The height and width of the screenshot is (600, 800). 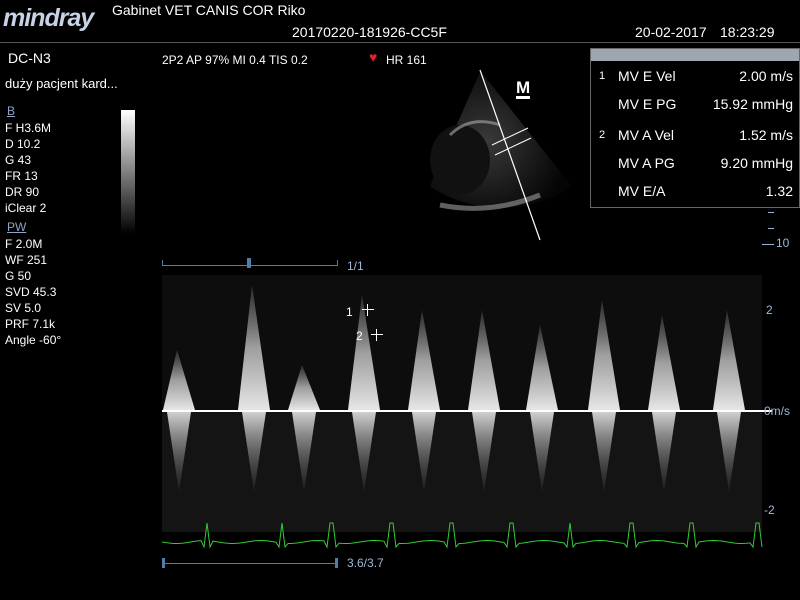 I want to click on clinic-patient-line: Gabinet VET CANIS COR Riko, so click(x=209, y=10).